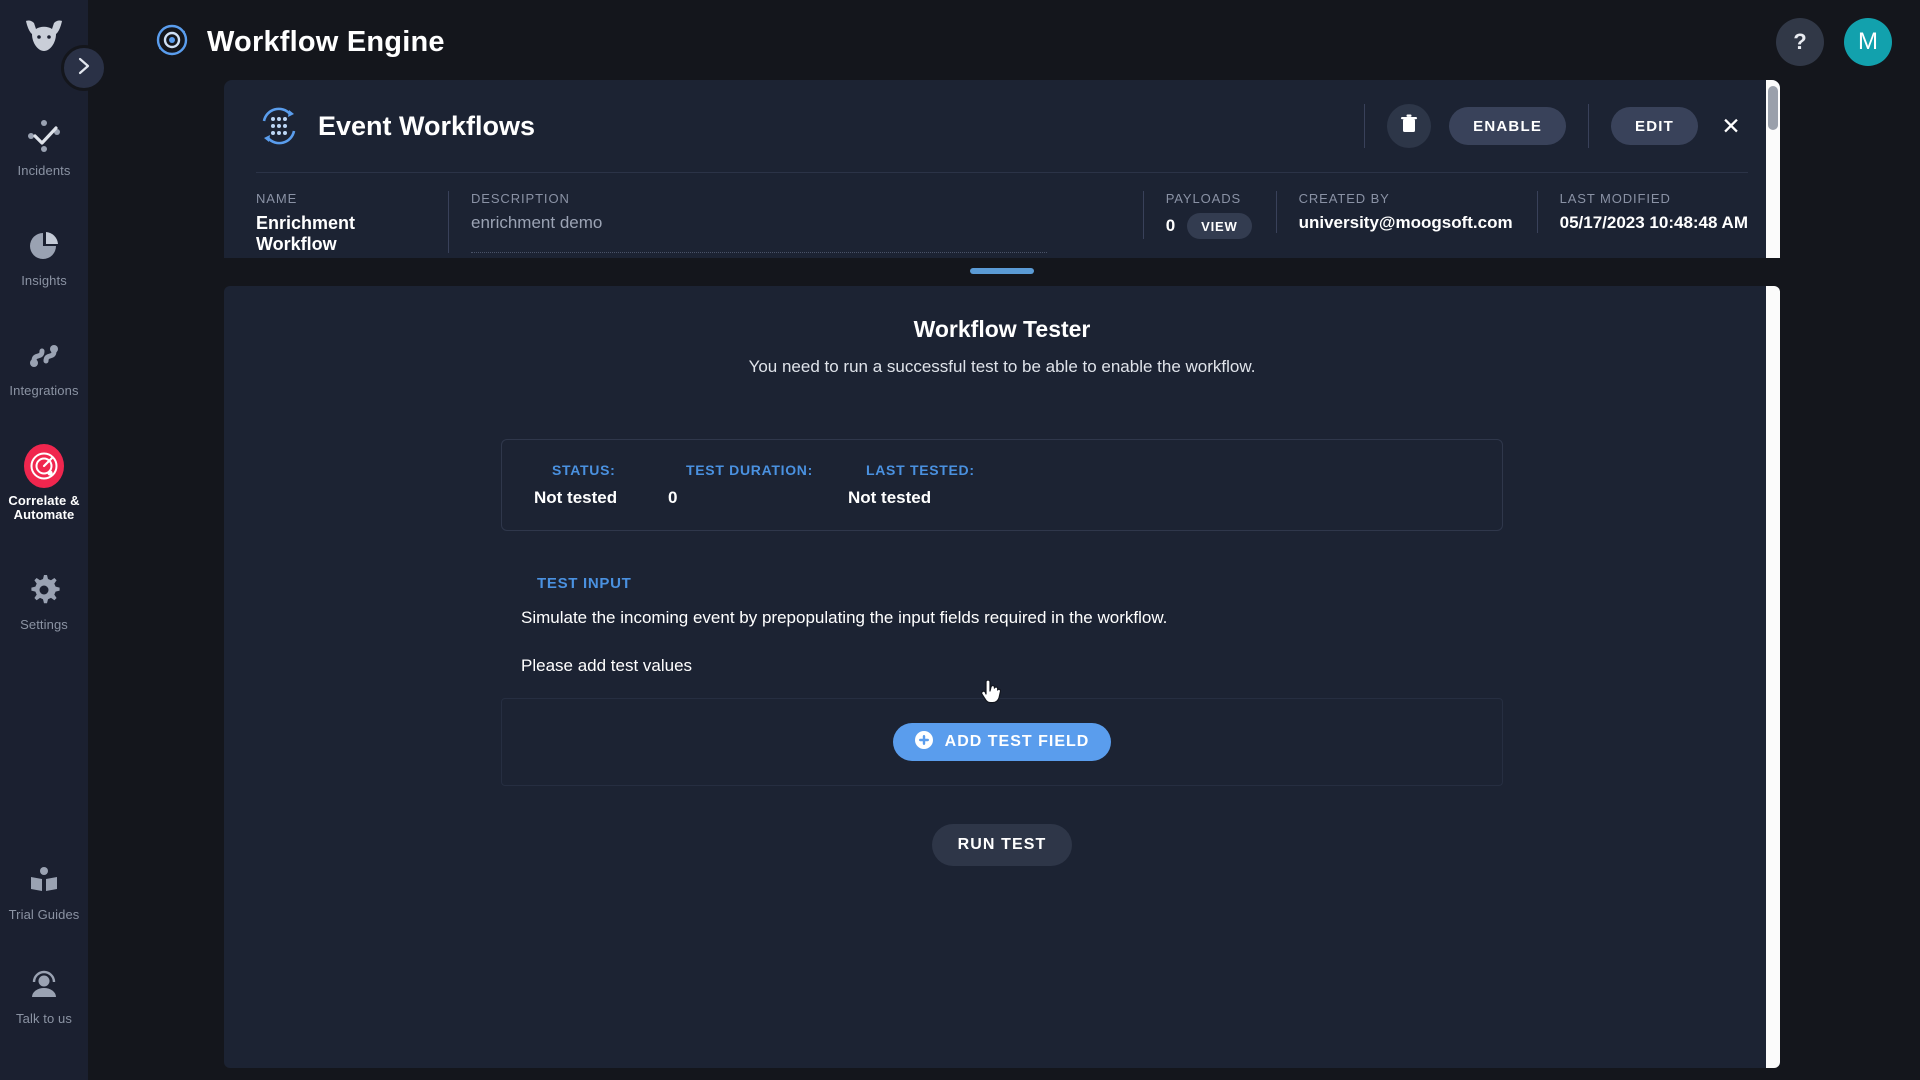 This screenshot has height=1080, width=1920. I want to click on description-editable-underline, so click(759, 252).